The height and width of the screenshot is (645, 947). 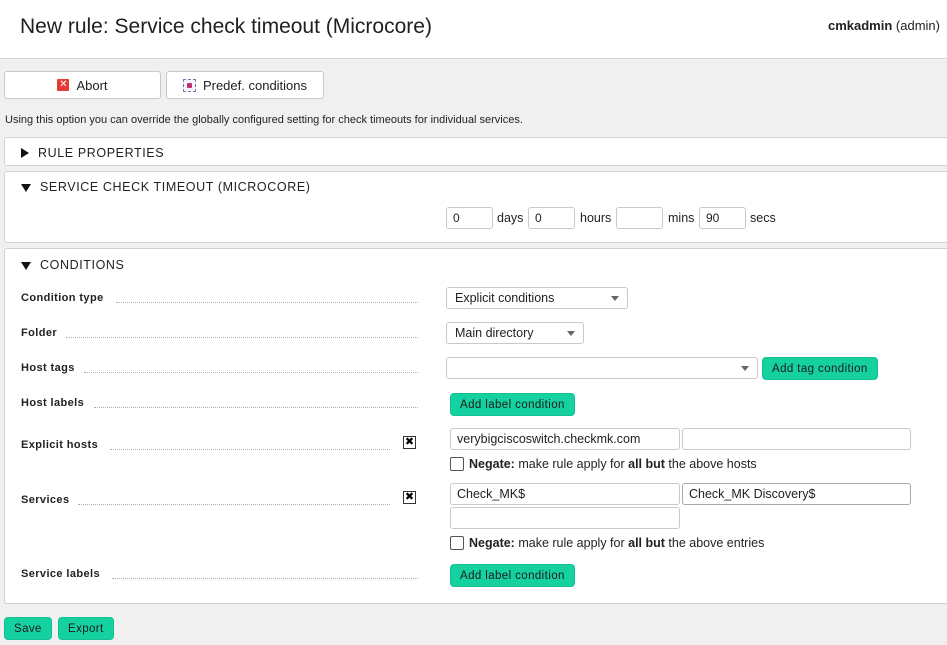 I want to click on abort-button: ✕ Abort, so click(x=82, y=85).